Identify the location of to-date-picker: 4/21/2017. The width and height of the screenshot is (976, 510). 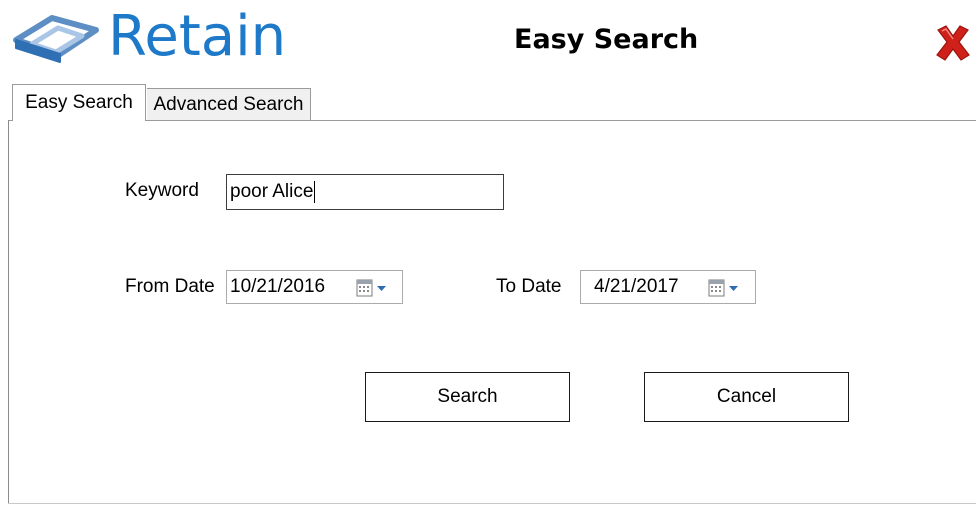
(668, 287).